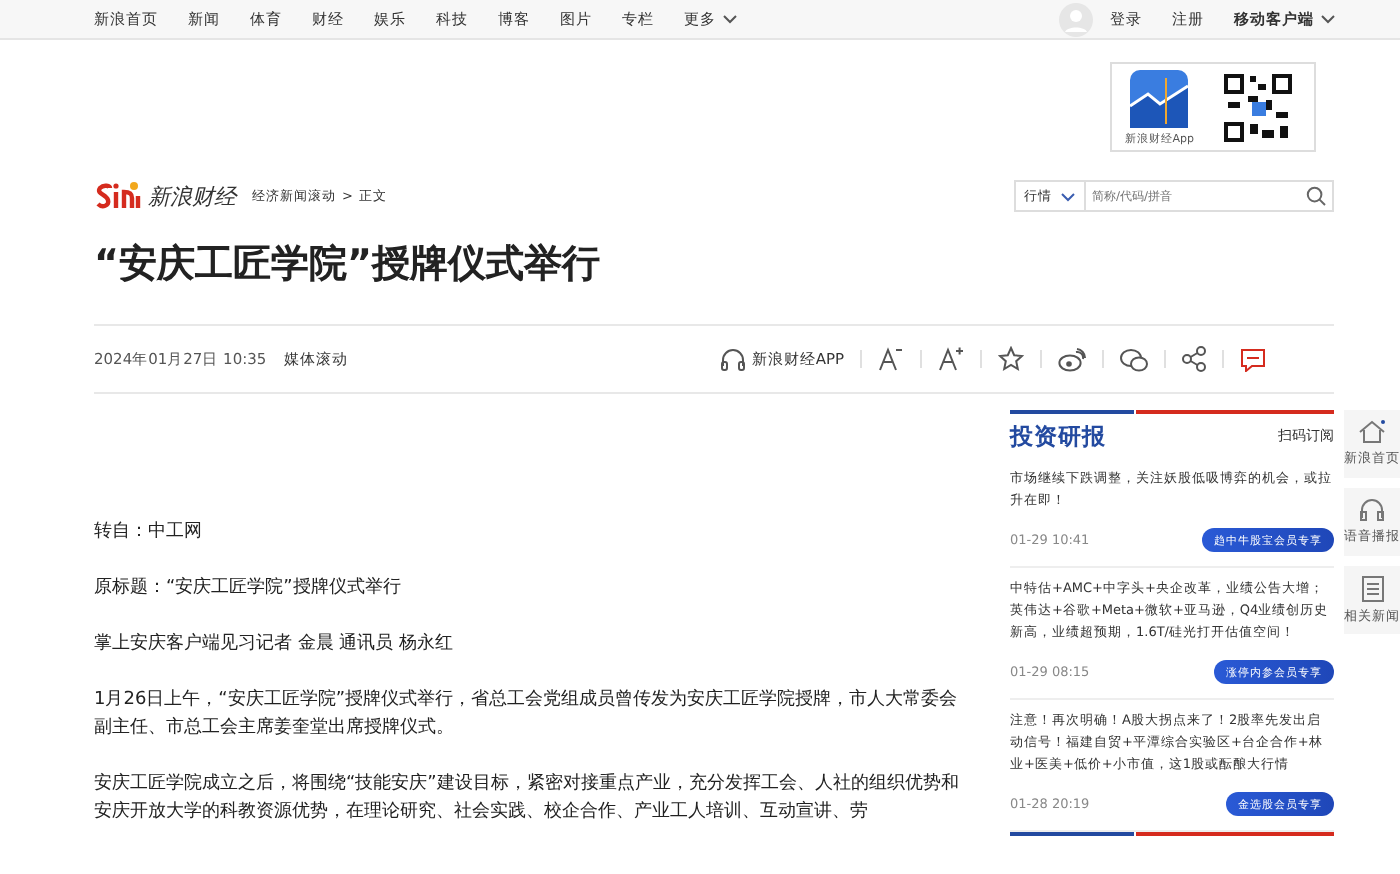 The width and height of the screenshot is (1400, 874). What do you see at coordinates (118, 196) in the screenshot?
I see `sina-logo-icon` at bounding box center [118, 196].